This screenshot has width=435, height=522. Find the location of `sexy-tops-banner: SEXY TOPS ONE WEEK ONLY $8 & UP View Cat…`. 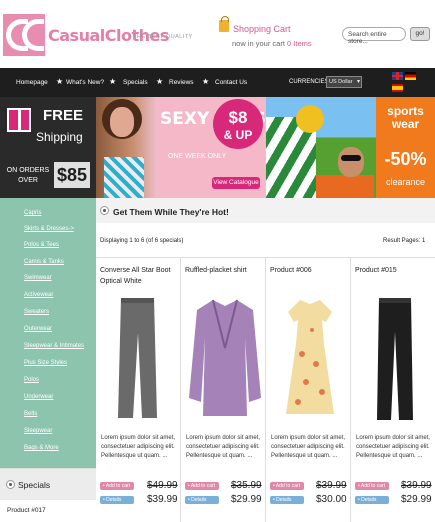

sexy-tops-banner: SEXY TOPS ONE WEEK ONLY $8 & UP View Cat… is located at coordinates (181, 147).